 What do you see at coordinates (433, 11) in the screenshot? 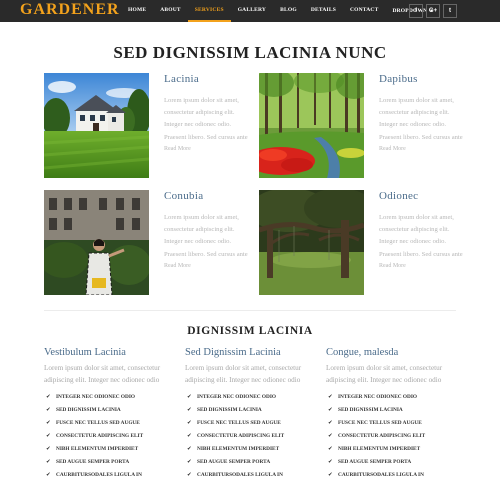
I see `google-plus-icon: G+` at bounding box center [433, 11].